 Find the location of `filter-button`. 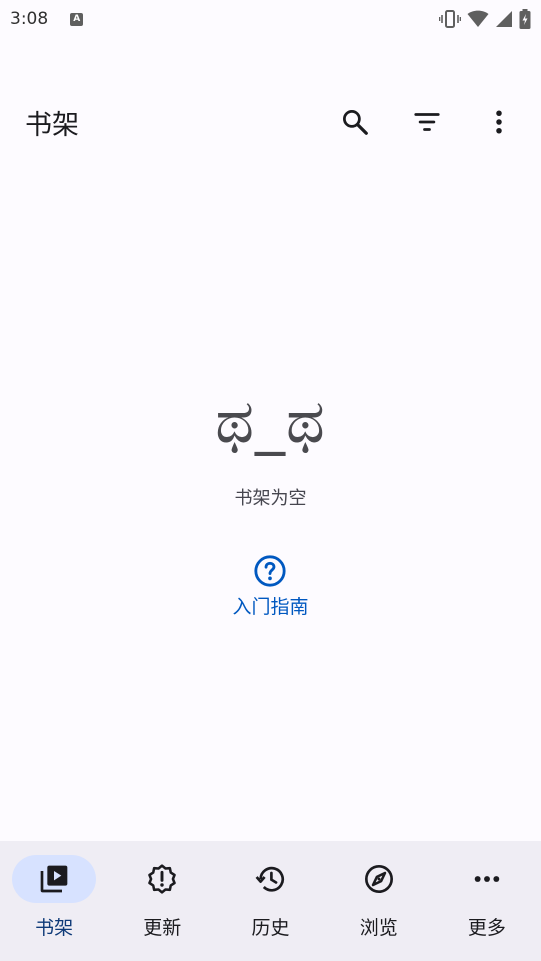

filter-button is located at coordinates (427, 122).